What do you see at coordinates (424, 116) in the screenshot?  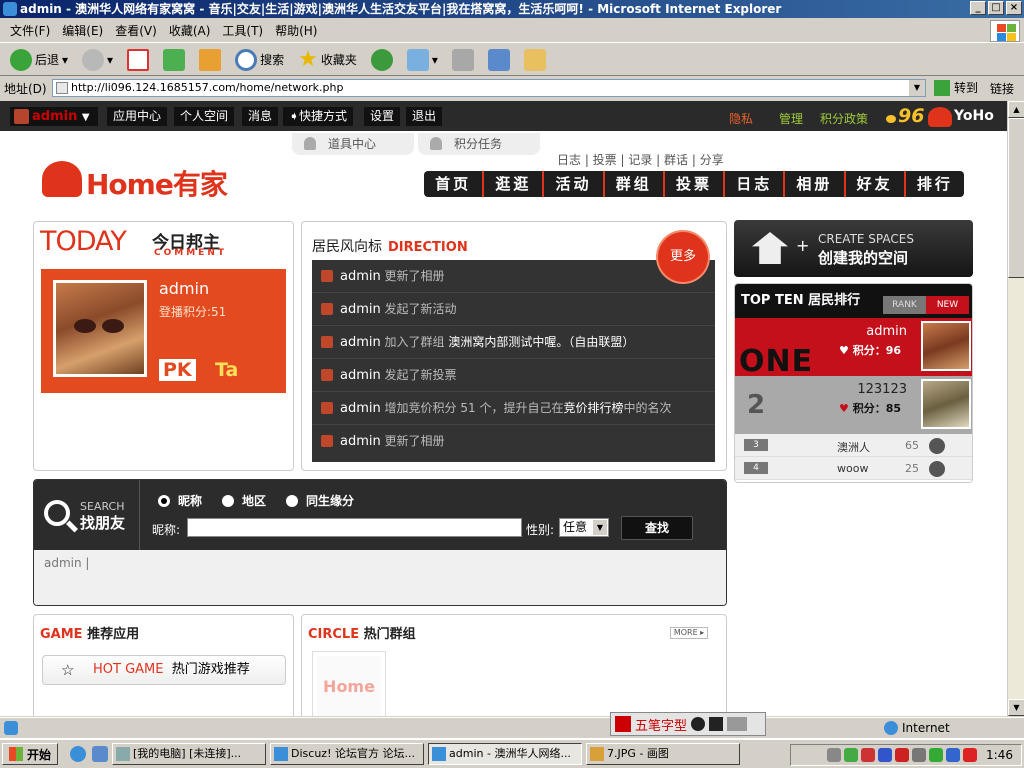 I see `nav-logout: 退出` at bounding box center [424, 116].